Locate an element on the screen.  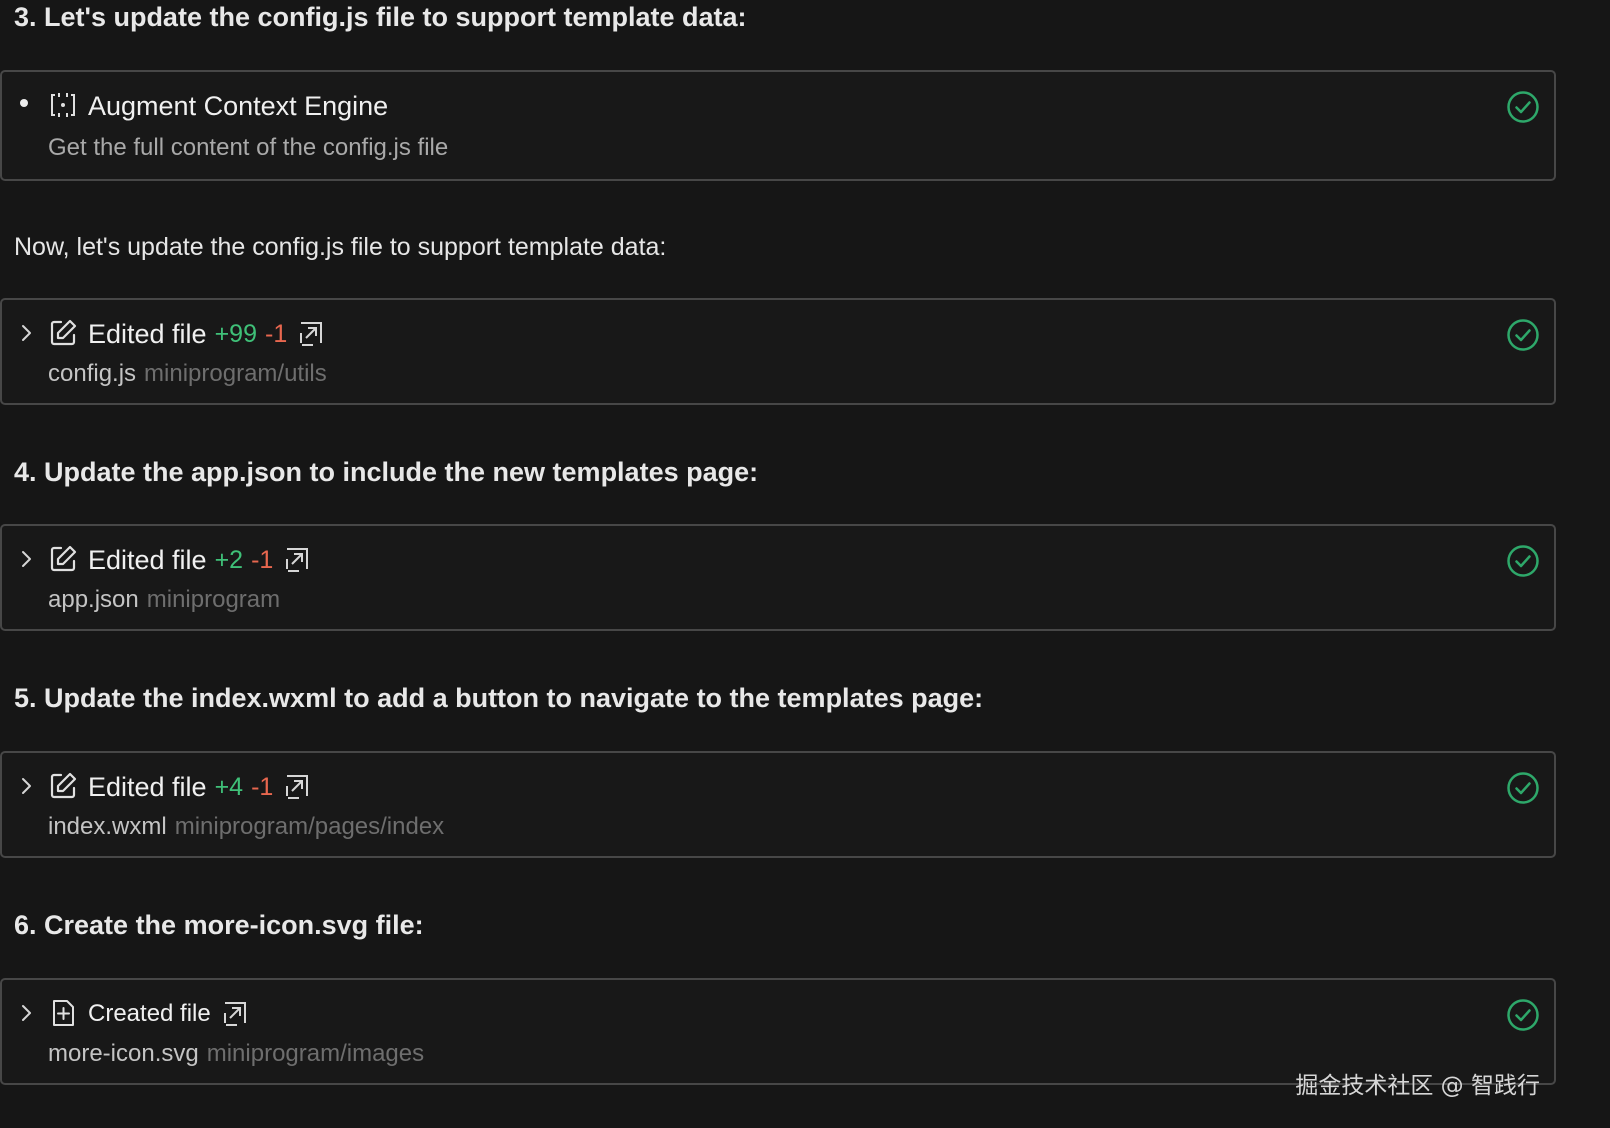
lines-added-count: +2 is located at coordinates (229, 559).